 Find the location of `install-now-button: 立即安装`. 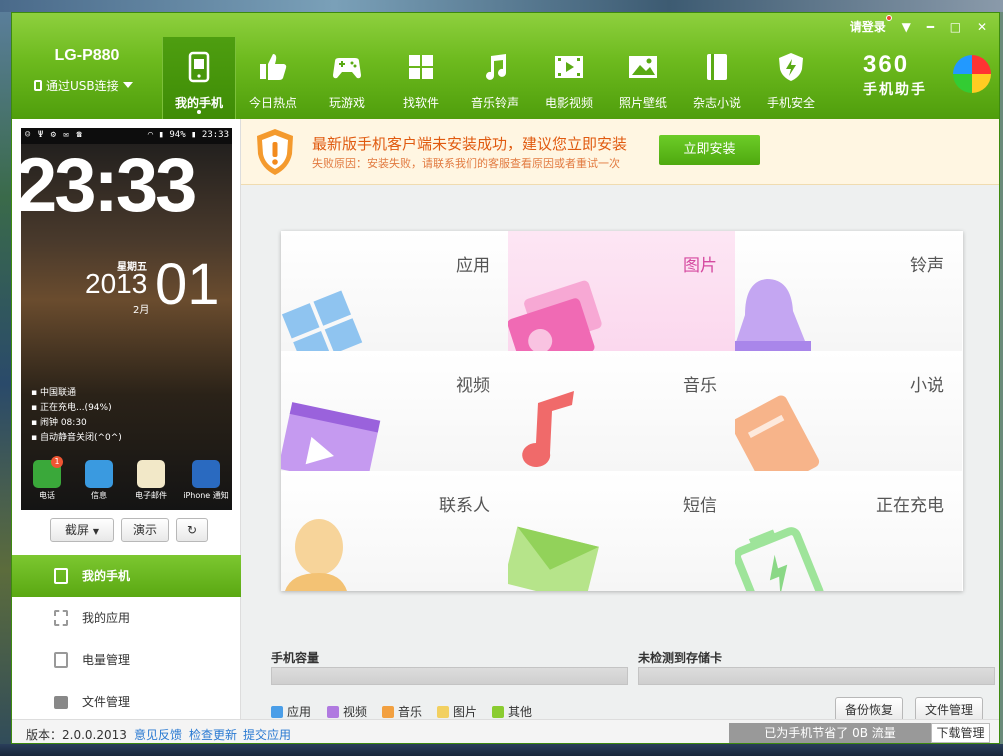

install-now-button: 立即安装 is located at coordinates (709, 150).